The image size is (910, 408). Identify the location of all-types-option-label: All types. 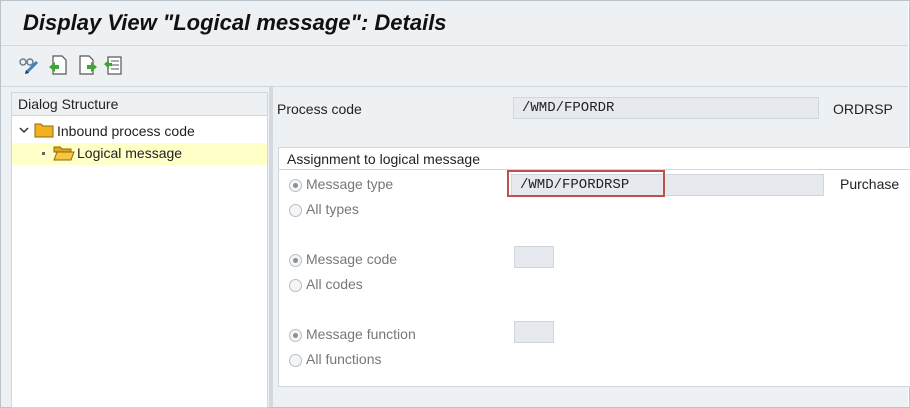
(332, 209).